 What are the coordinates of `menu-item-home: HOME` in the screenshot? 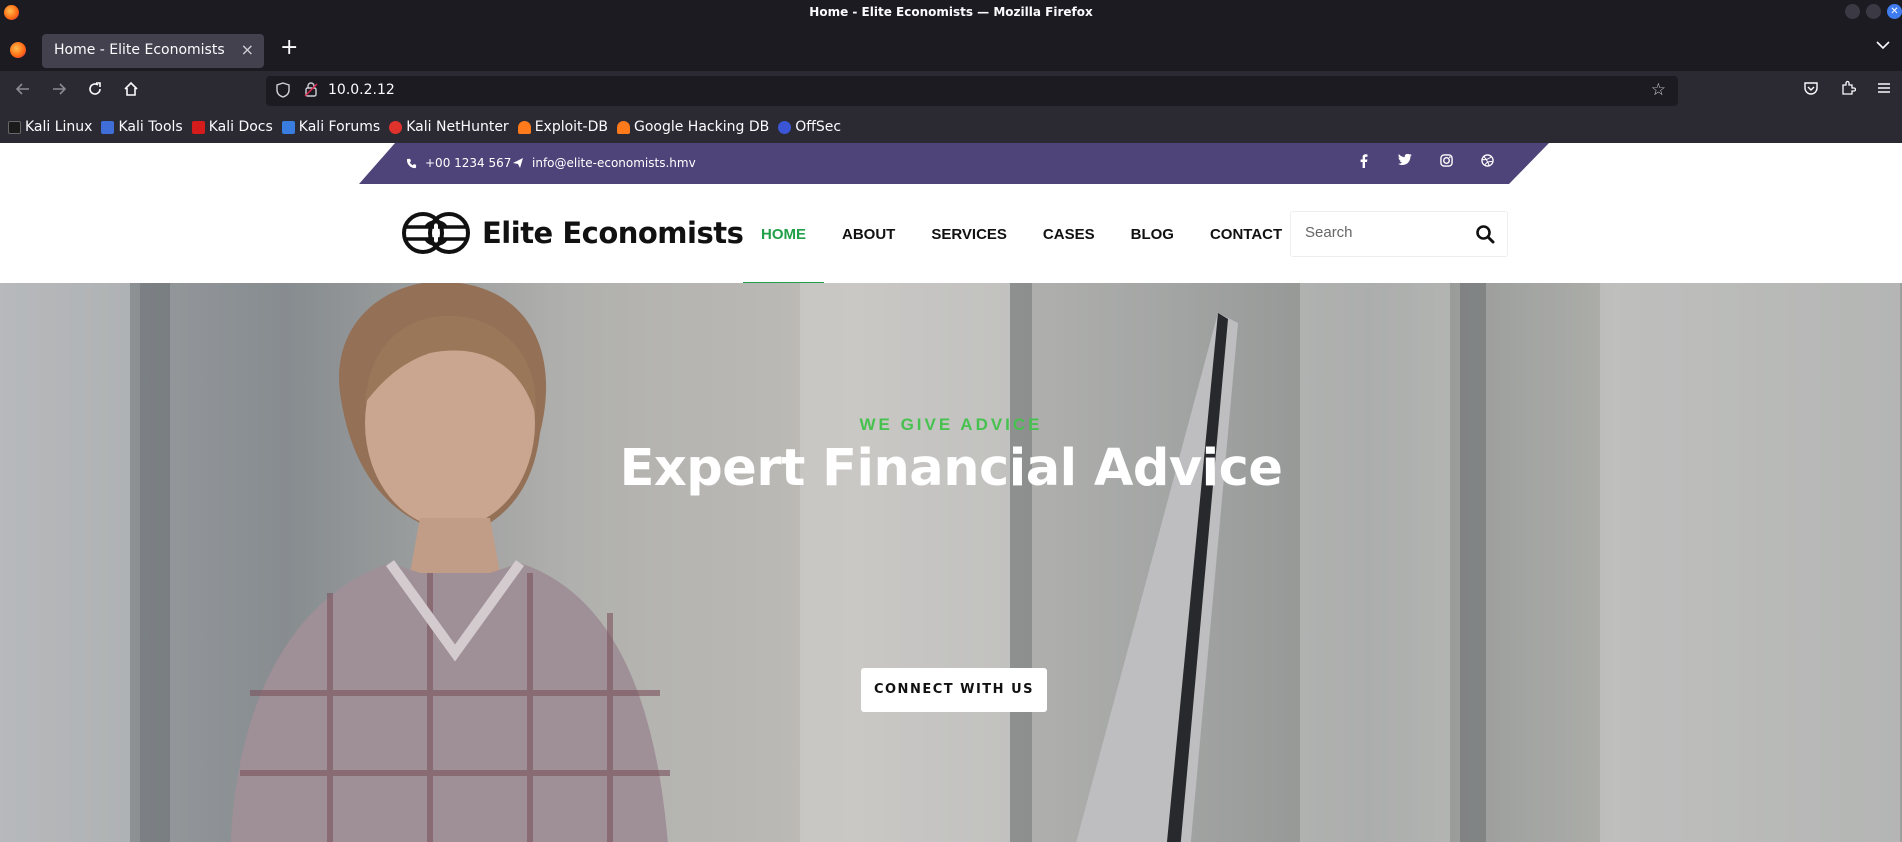 It's located at (783, 234).